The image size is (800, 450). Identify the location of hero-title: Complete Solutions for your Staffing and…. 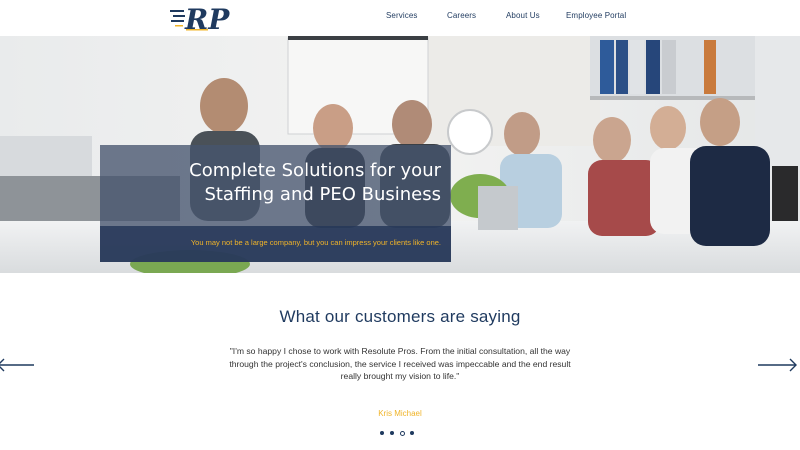
(291, 183).